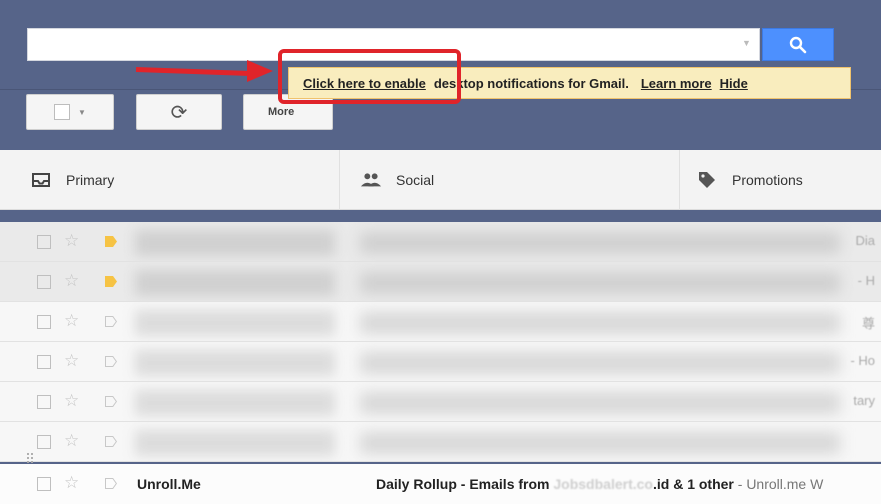  What do you see at coordinates (868, 323) in the screenshot?
I see `row-snippet-tail: 尊` at bounding box center [868, 323].